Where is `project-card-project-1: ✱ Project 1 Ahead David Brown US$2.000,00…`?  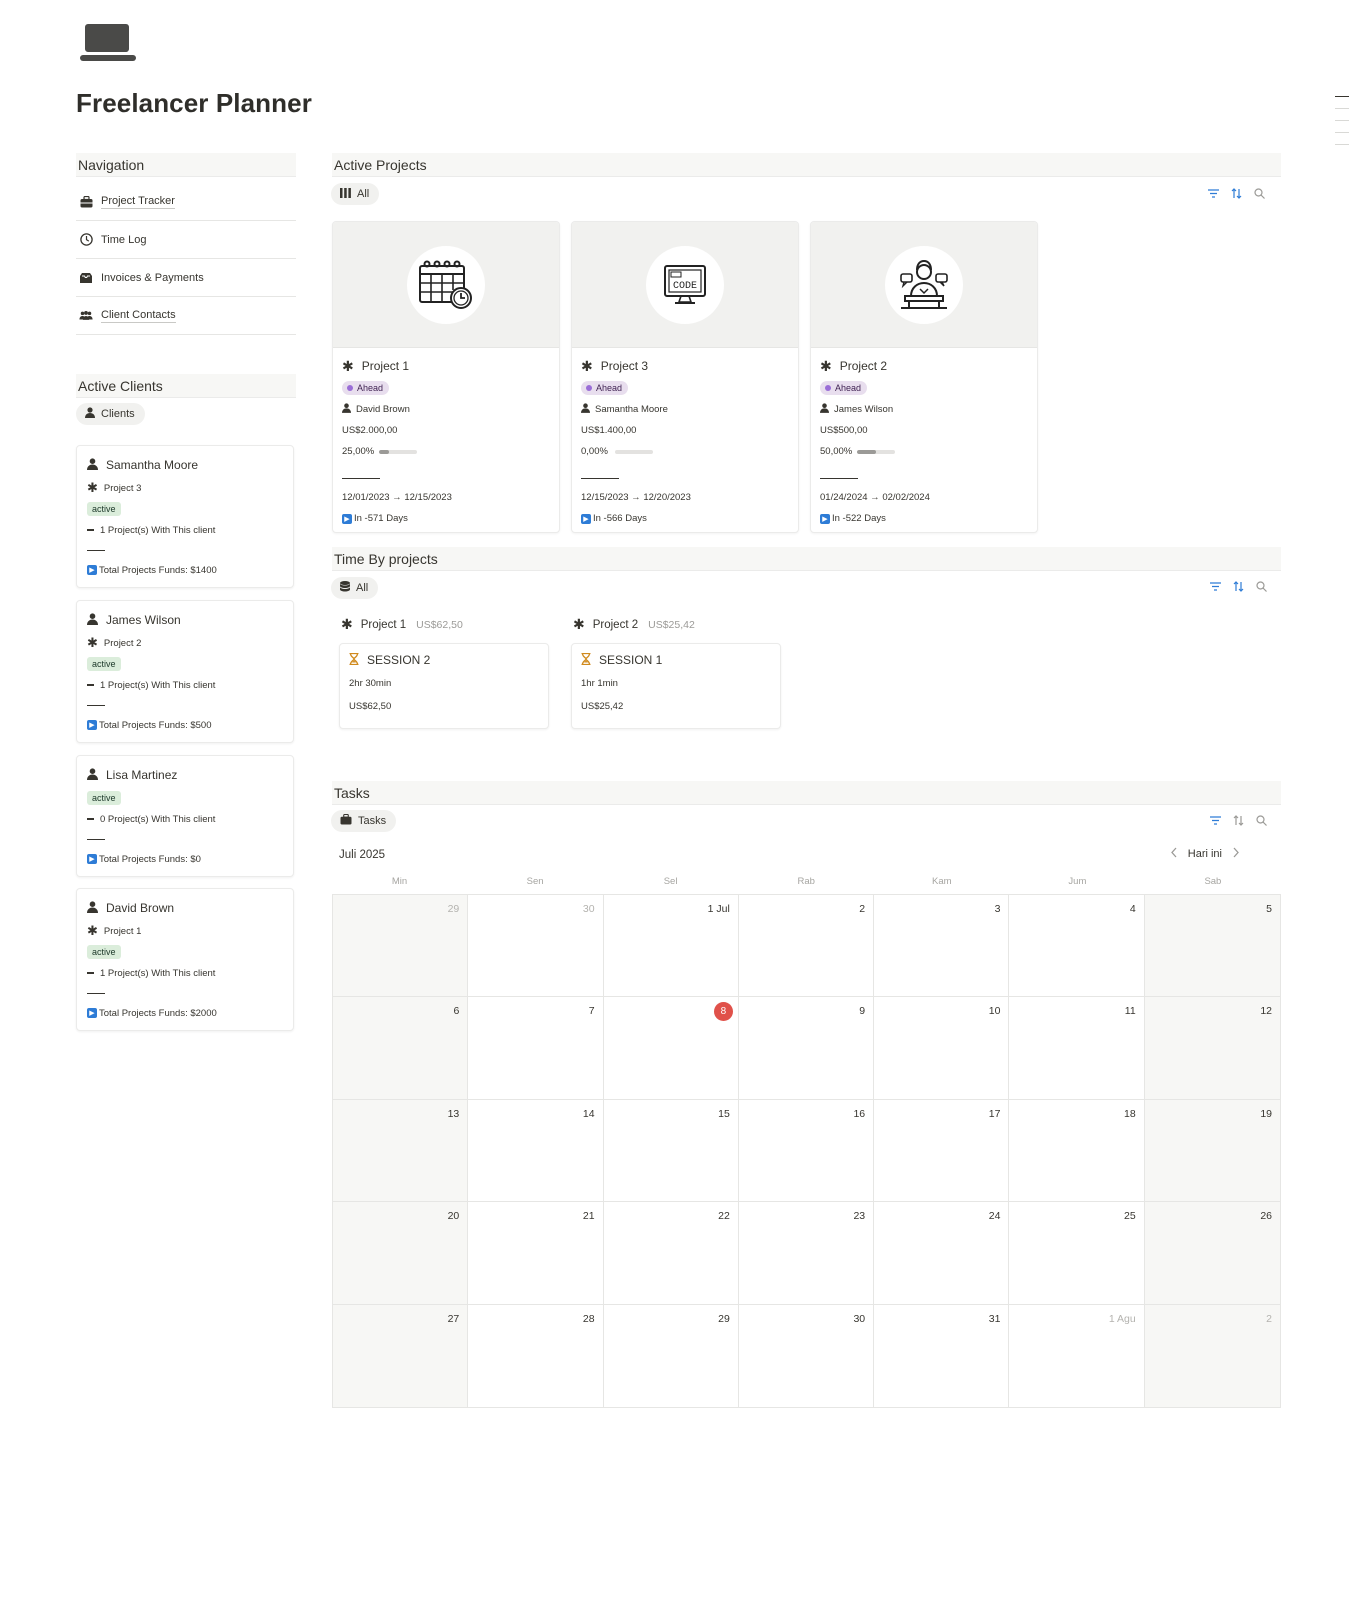 project-card-project-1: ✱ Project 1 Ahead David Brown US$2.000,00… is located at coordinates (446, 377).